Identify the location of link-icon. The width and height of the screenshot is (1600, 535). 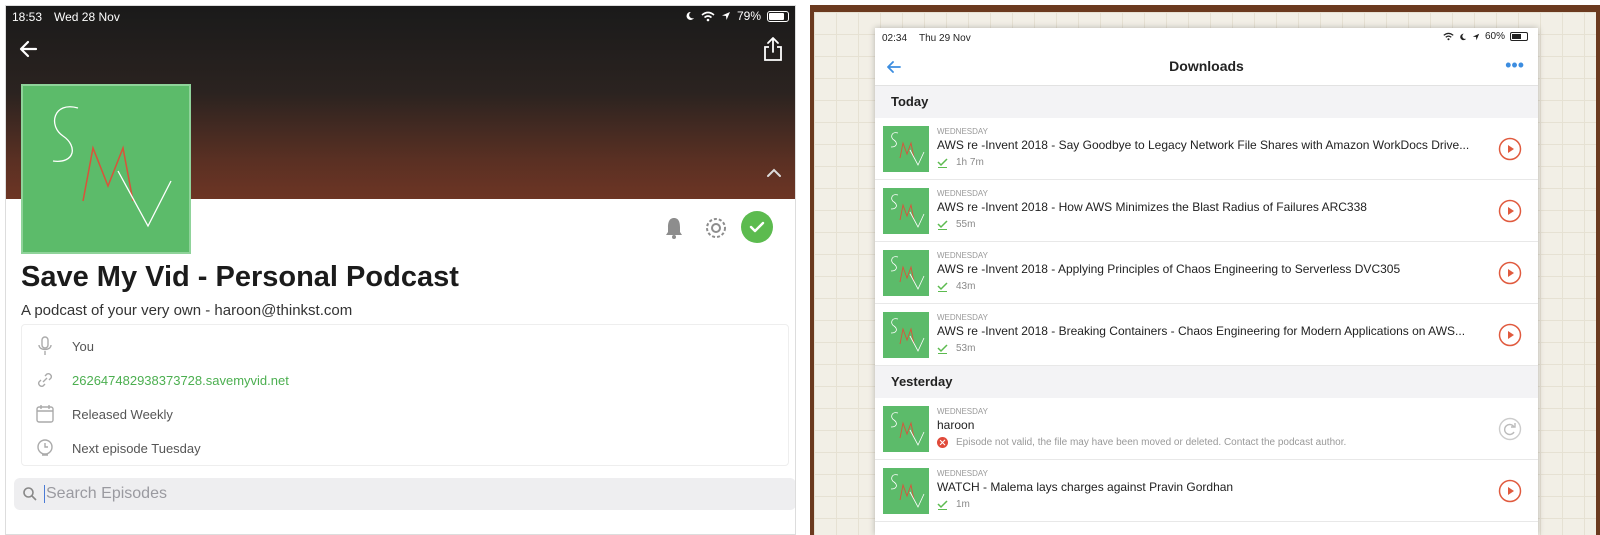
(45, 380).